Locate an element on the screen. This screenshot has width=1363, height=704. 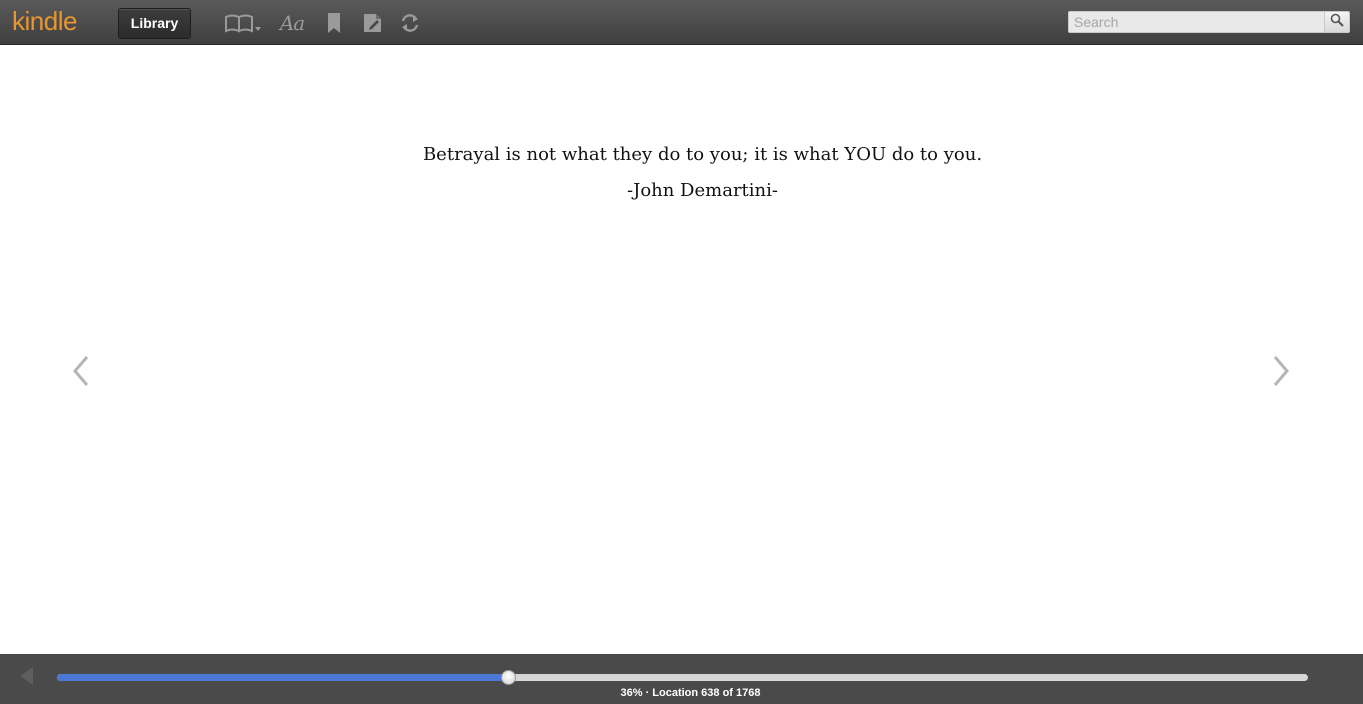
notes-icon is located at coordinates (373, 23).